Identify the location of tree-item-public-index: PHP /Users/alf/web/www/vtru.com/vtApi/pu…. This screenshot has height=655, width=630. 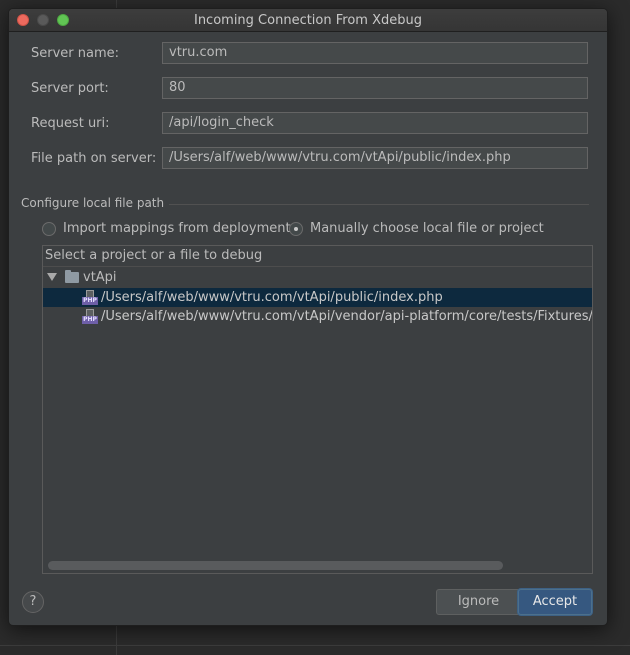
(317, 297).